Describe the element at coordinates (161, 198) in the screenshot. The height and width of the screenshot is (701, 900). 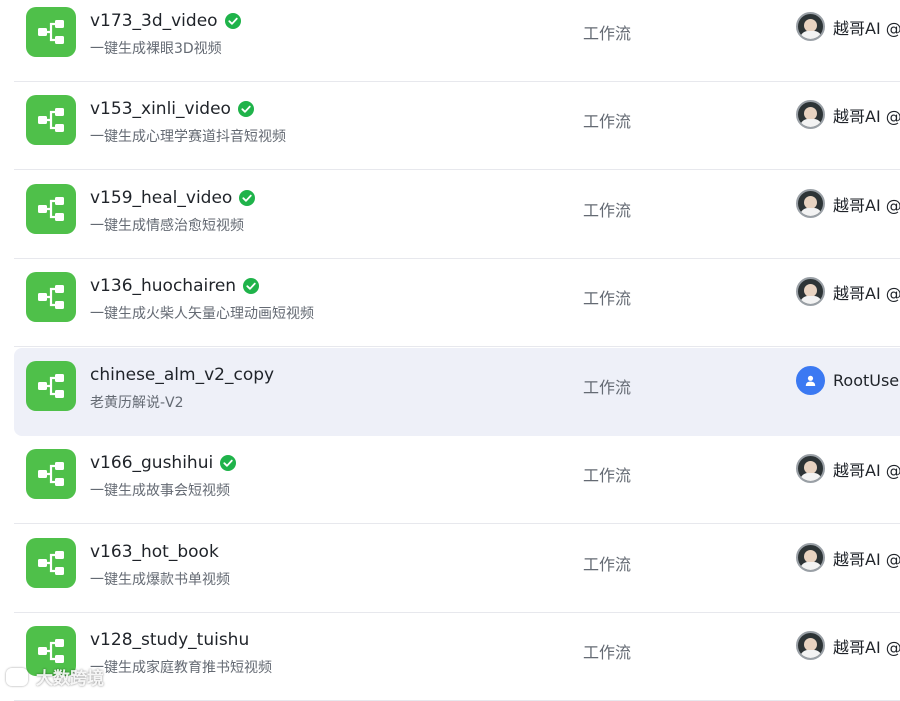
I see `item-title: v159_heal_video` at that location.